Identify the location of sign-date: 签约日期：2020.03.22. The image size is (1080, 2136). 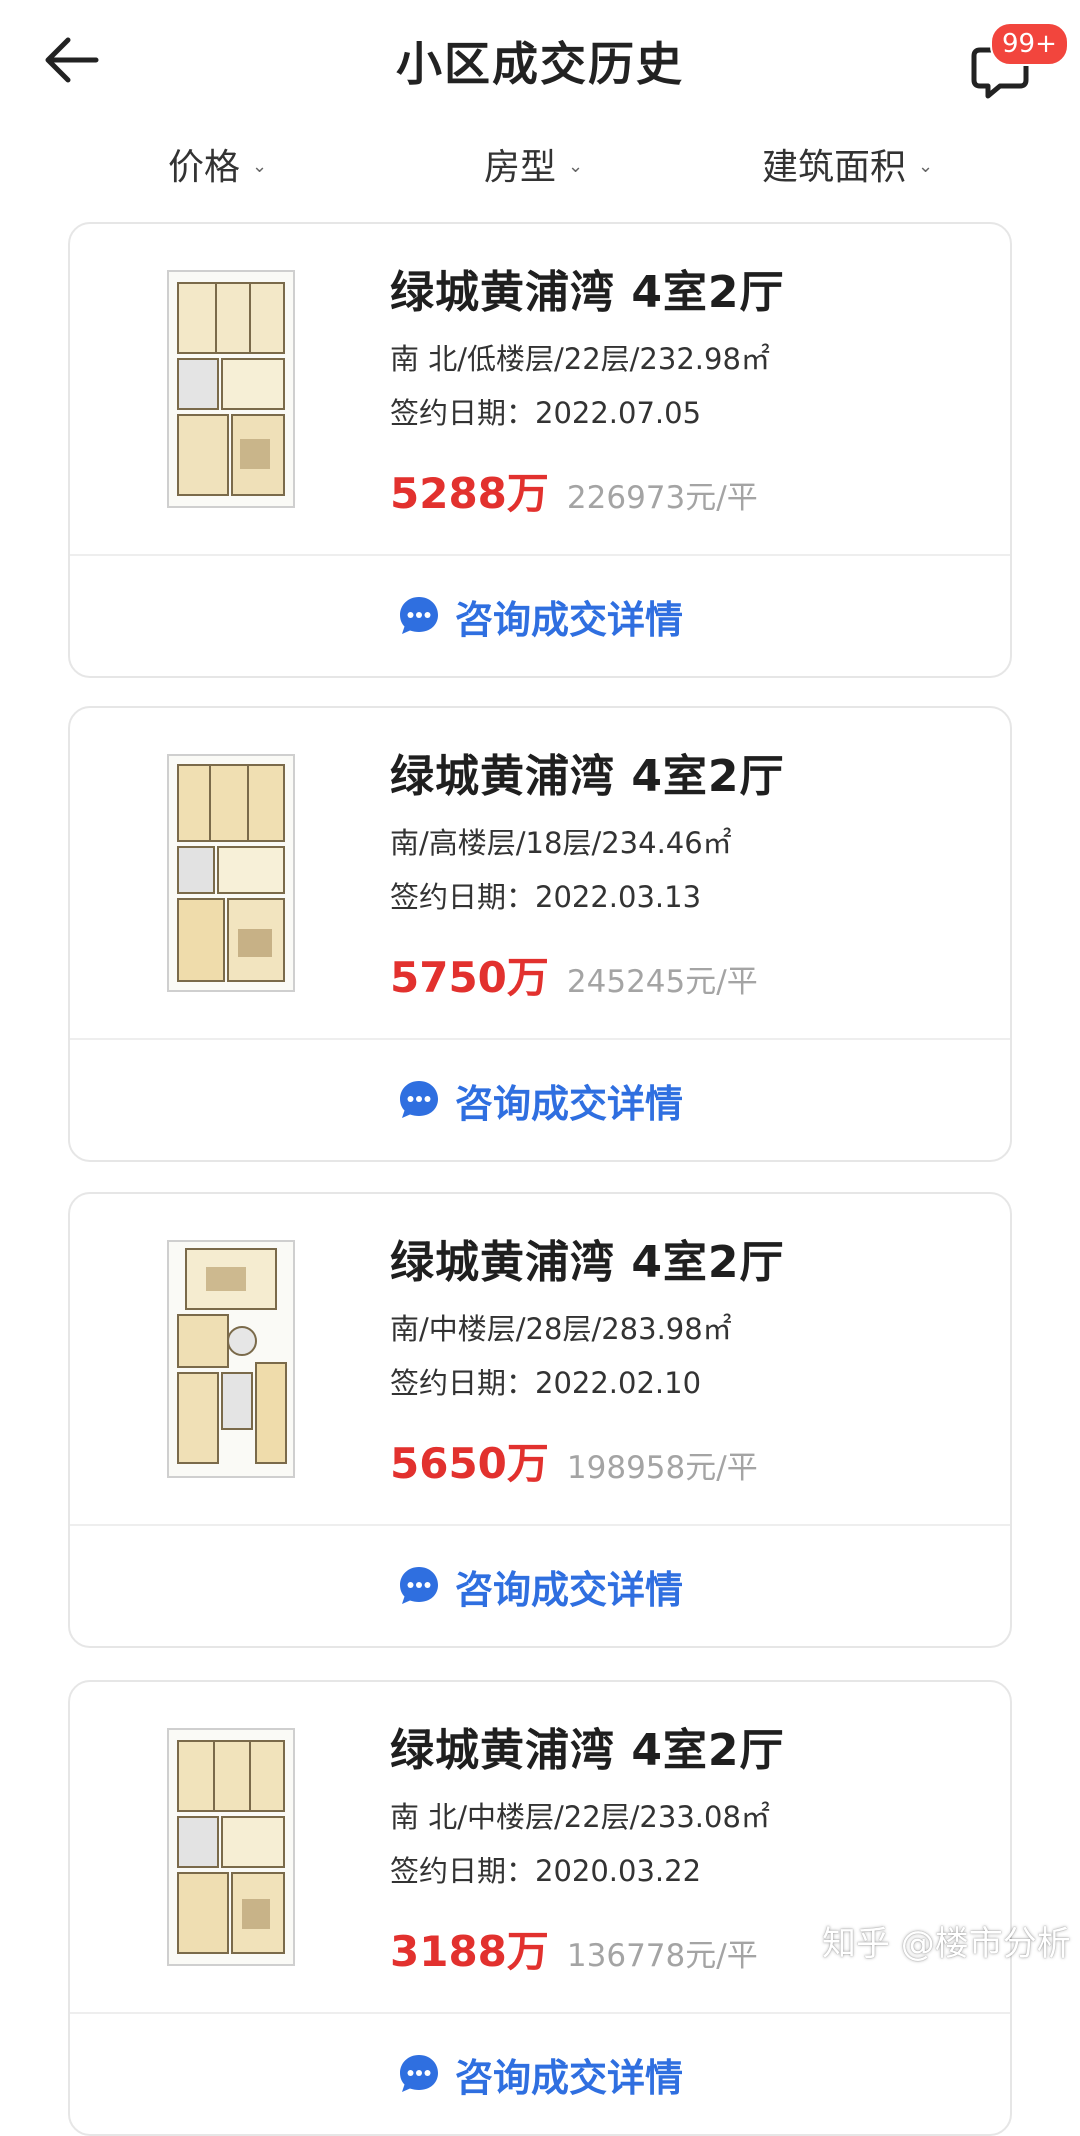
(546, 1871).